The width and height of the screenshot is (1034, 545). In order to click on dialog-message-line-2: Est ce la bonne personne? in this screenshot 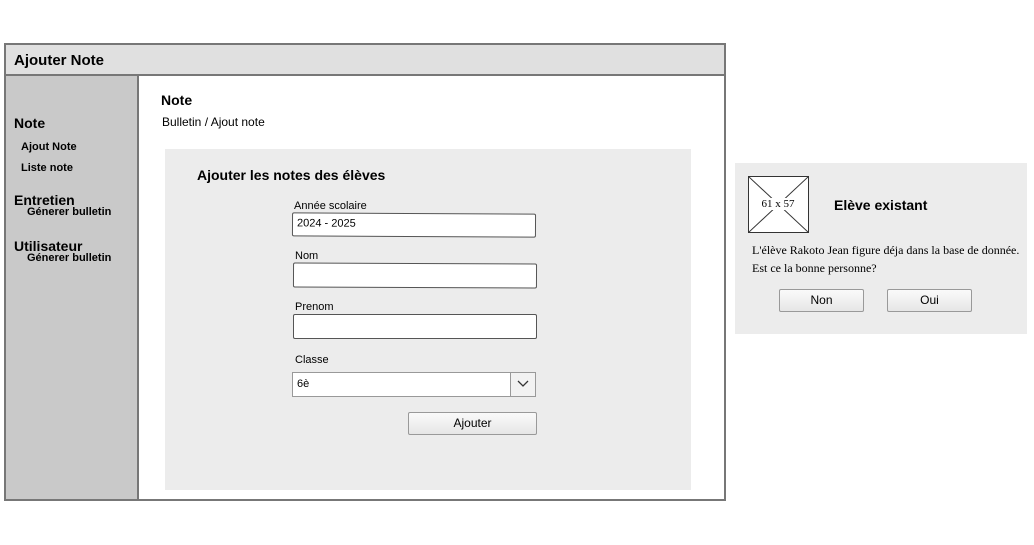, I will do `click(814, 268)`.